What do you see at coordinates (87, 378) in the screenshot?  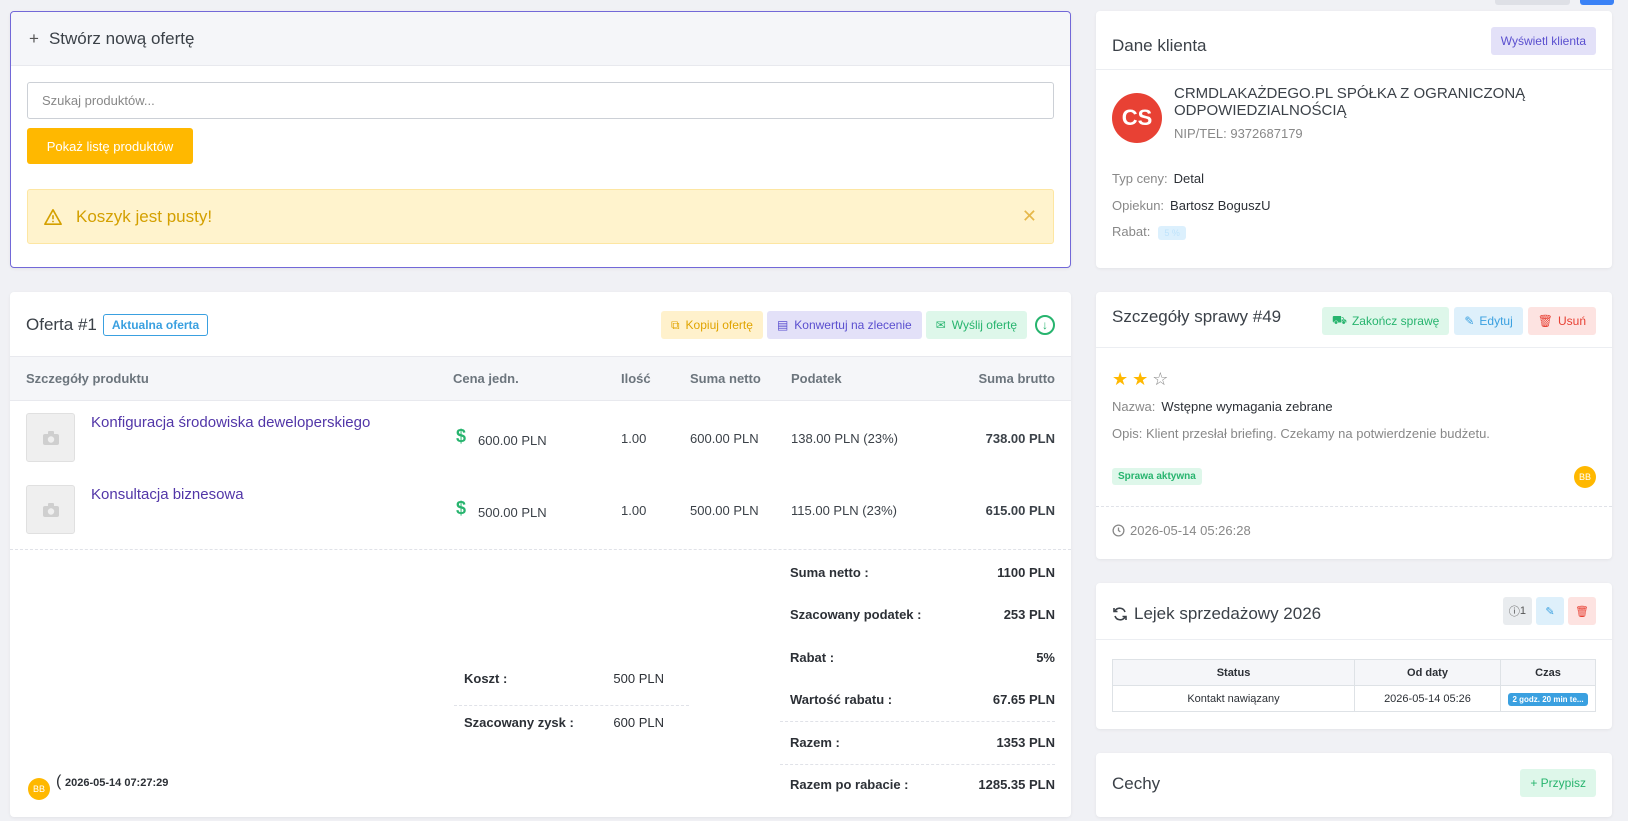 I see `col-product: Szczegóły produktu` at bounding box center [87, 378].